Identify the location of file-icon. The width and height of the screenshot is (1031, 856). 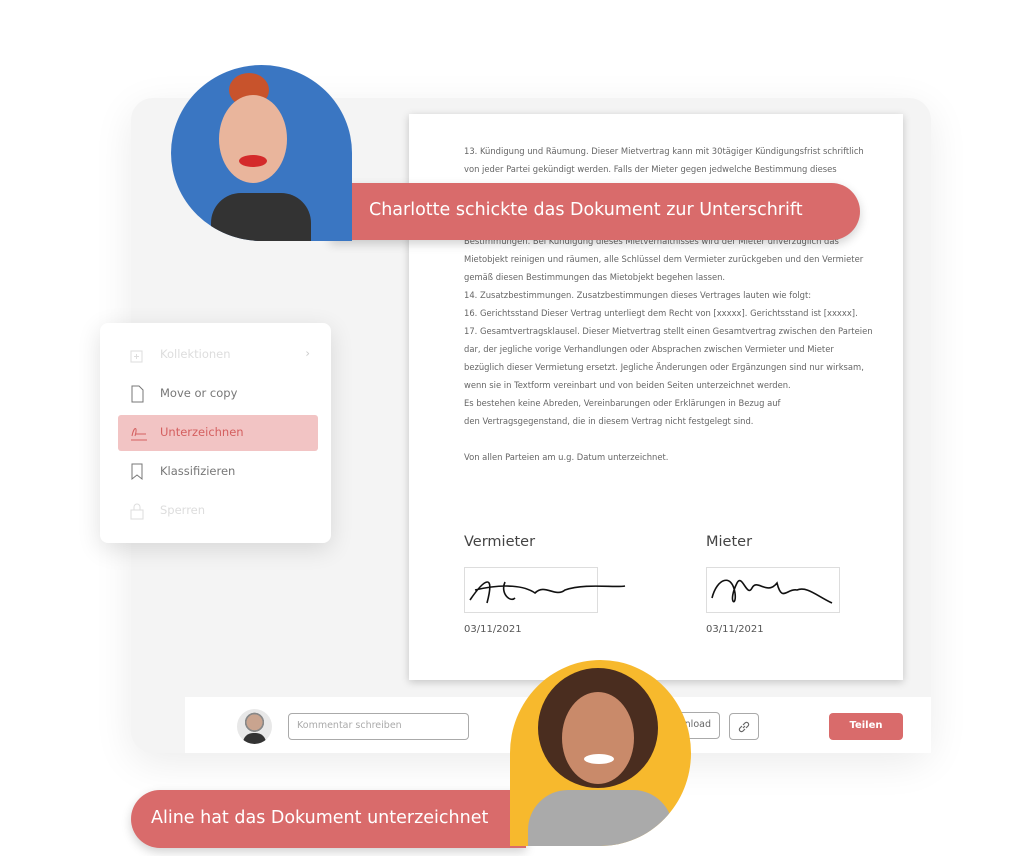
(137, 394).